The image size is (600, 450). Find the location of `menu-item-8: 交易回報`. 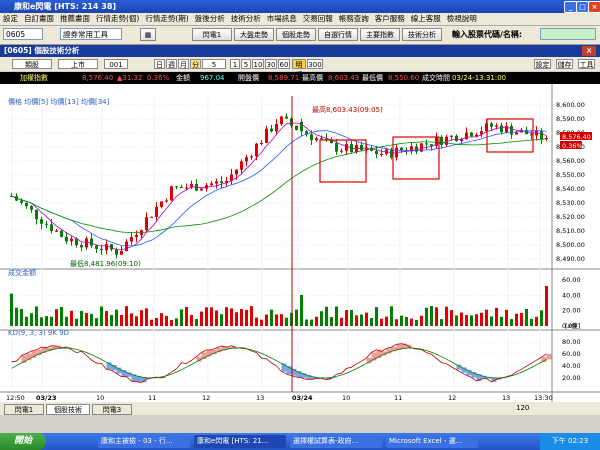

menu-item-8: 交易回報 is located at coordinates (318, 19).